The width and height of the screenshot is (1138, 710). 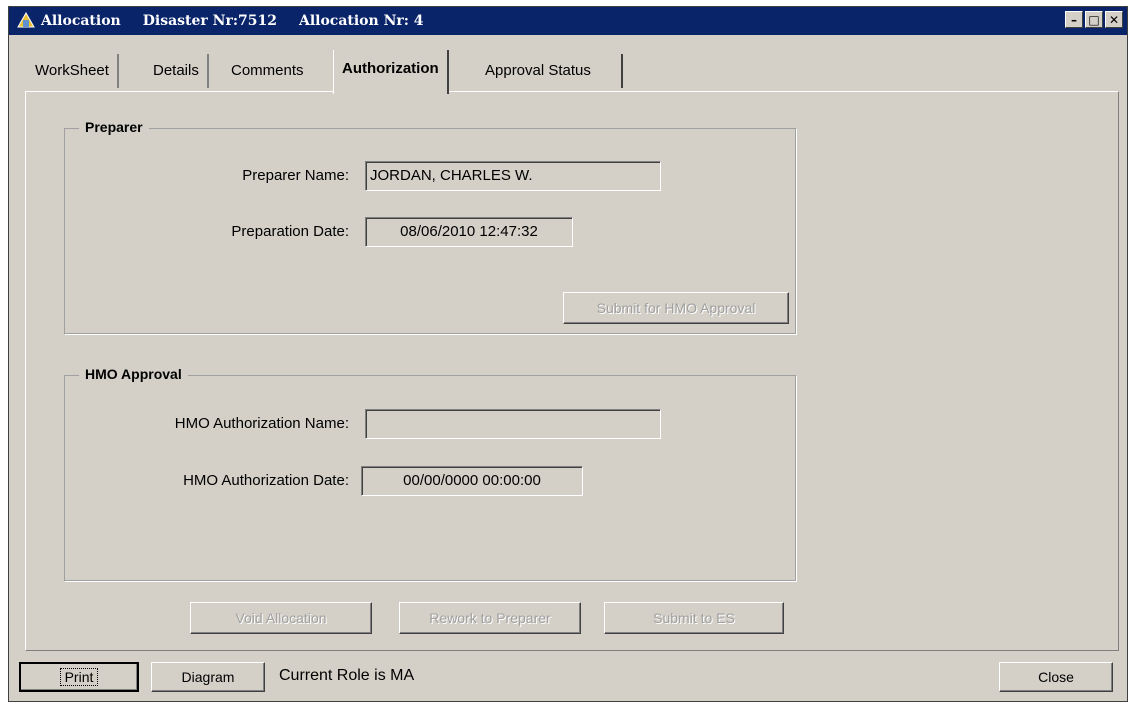 I want to click on close-window-button: ✕, so click(x=1114, y=19).